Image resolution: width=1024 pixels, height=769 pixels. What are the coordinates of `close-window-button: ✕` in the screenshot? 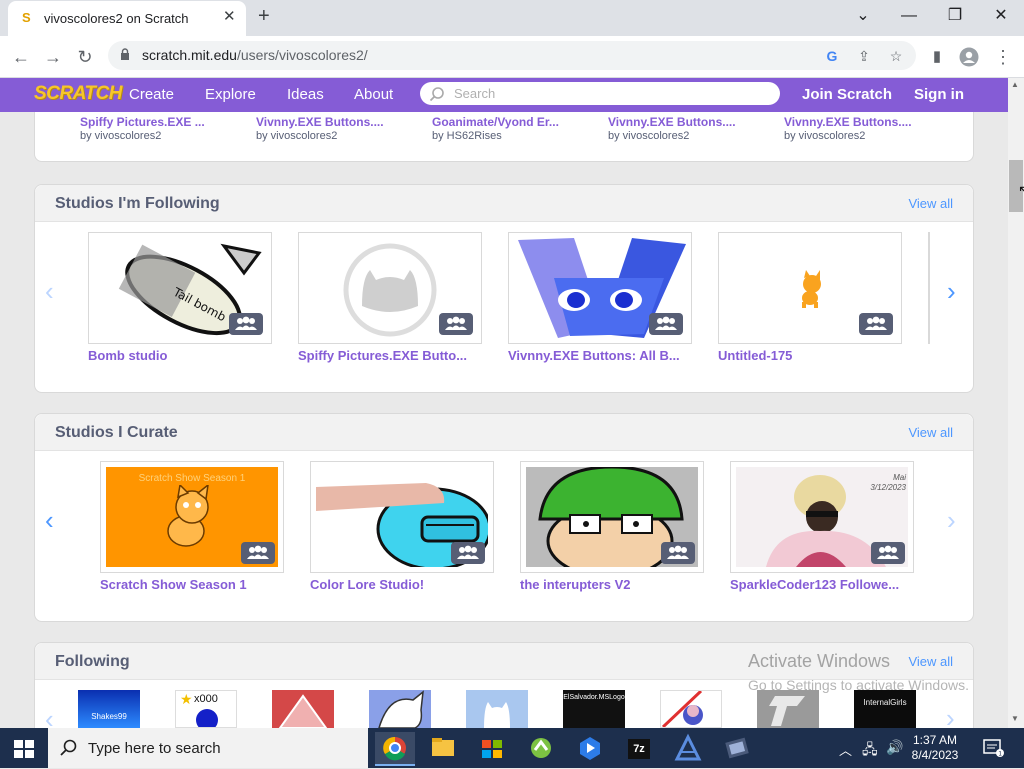 It's located at (1001, 17).